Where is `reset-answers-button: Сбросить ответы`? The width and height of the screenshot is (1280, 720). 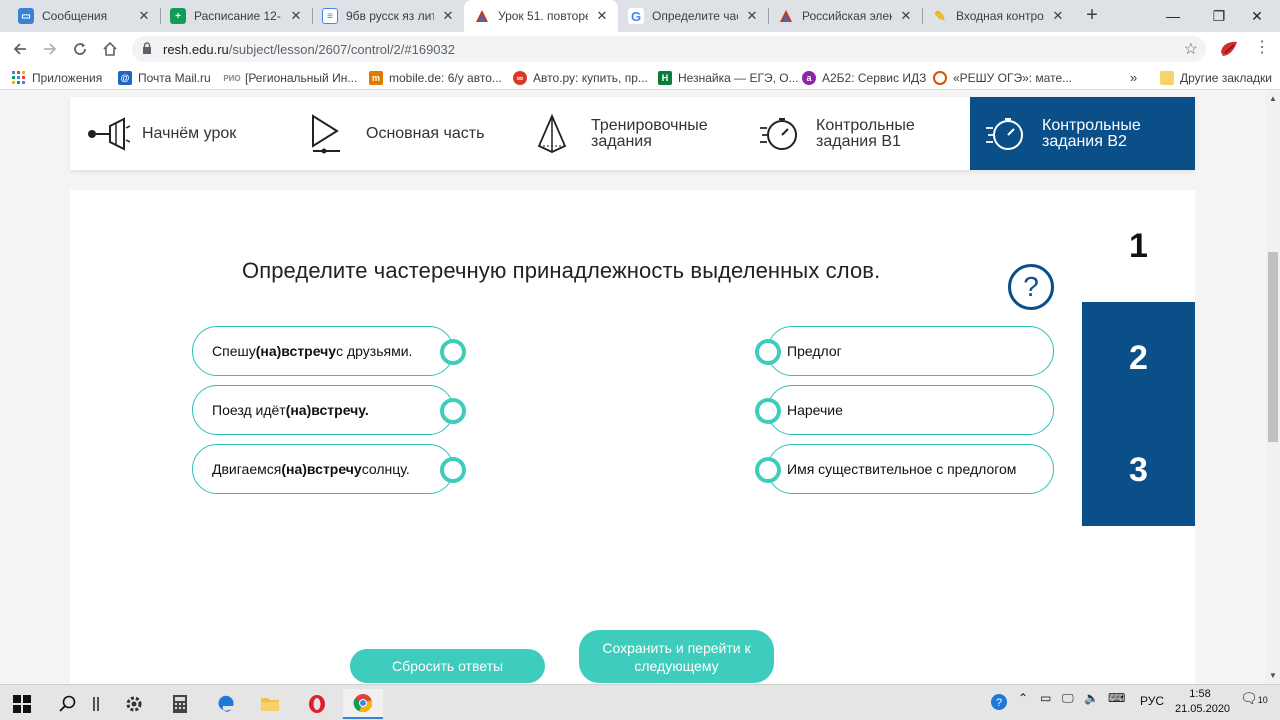
reset-answers-button: Сбросить ответы is located at coordinates (447, 666).